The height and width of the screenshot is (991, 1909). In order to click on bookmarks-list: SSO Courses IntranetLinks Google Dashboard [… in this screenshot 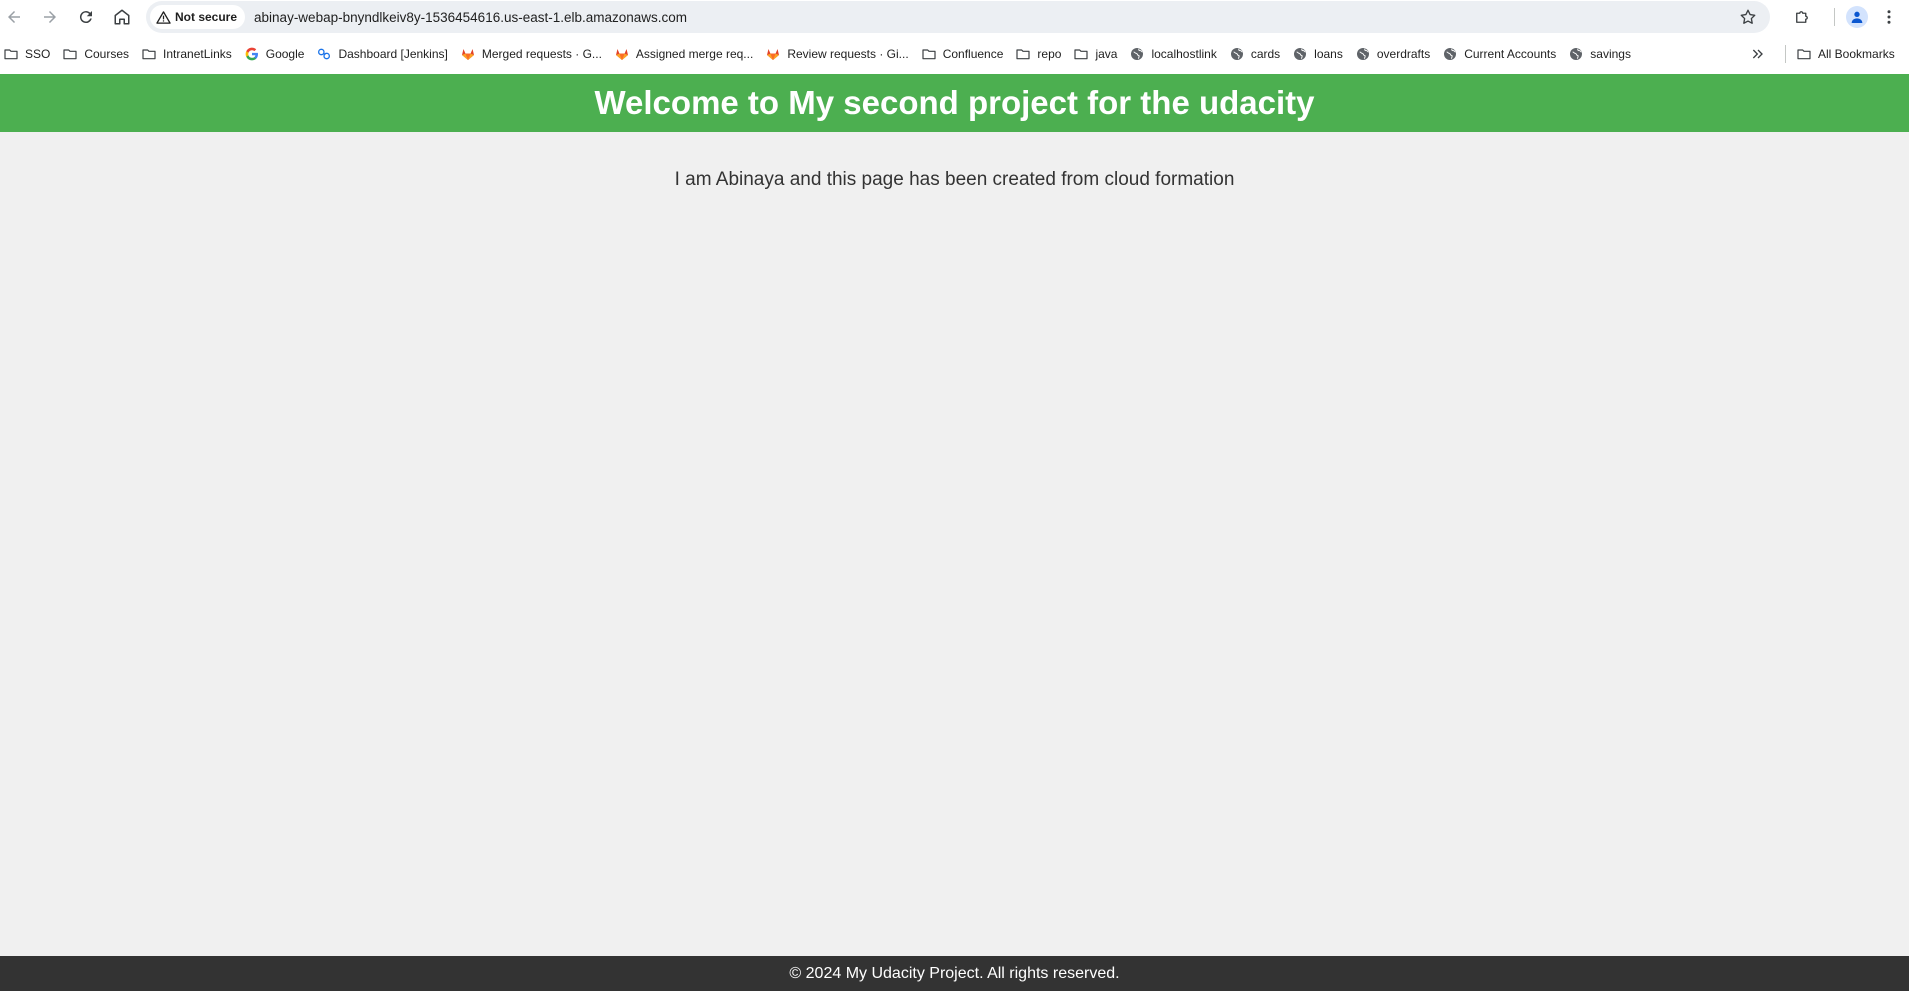, I will do `click(818, 54)`.